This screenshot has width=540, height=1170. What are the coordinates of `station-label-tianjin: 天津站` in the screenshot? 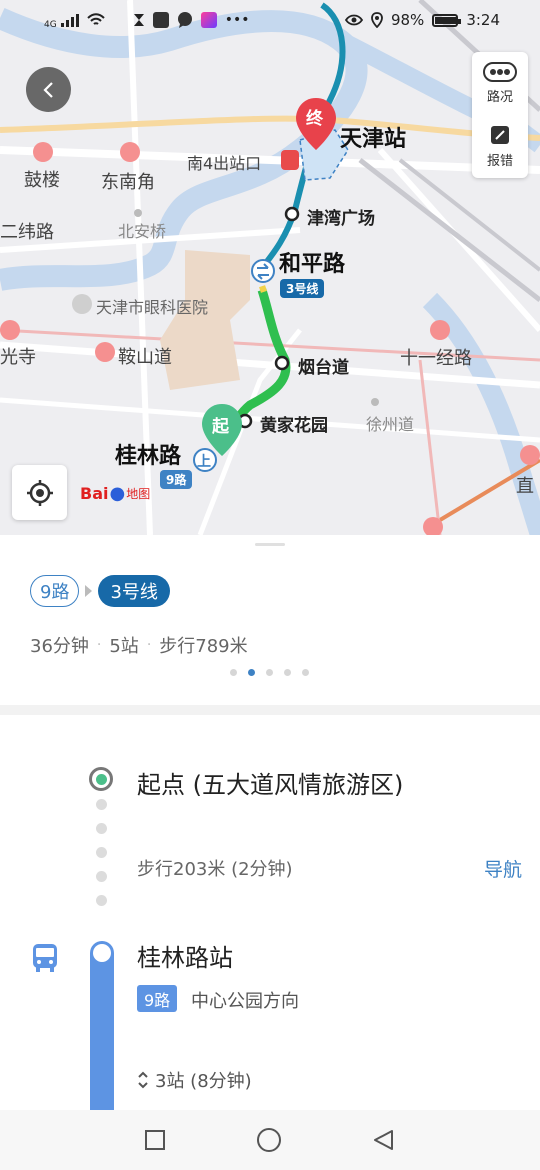 It's located at (373, 139).